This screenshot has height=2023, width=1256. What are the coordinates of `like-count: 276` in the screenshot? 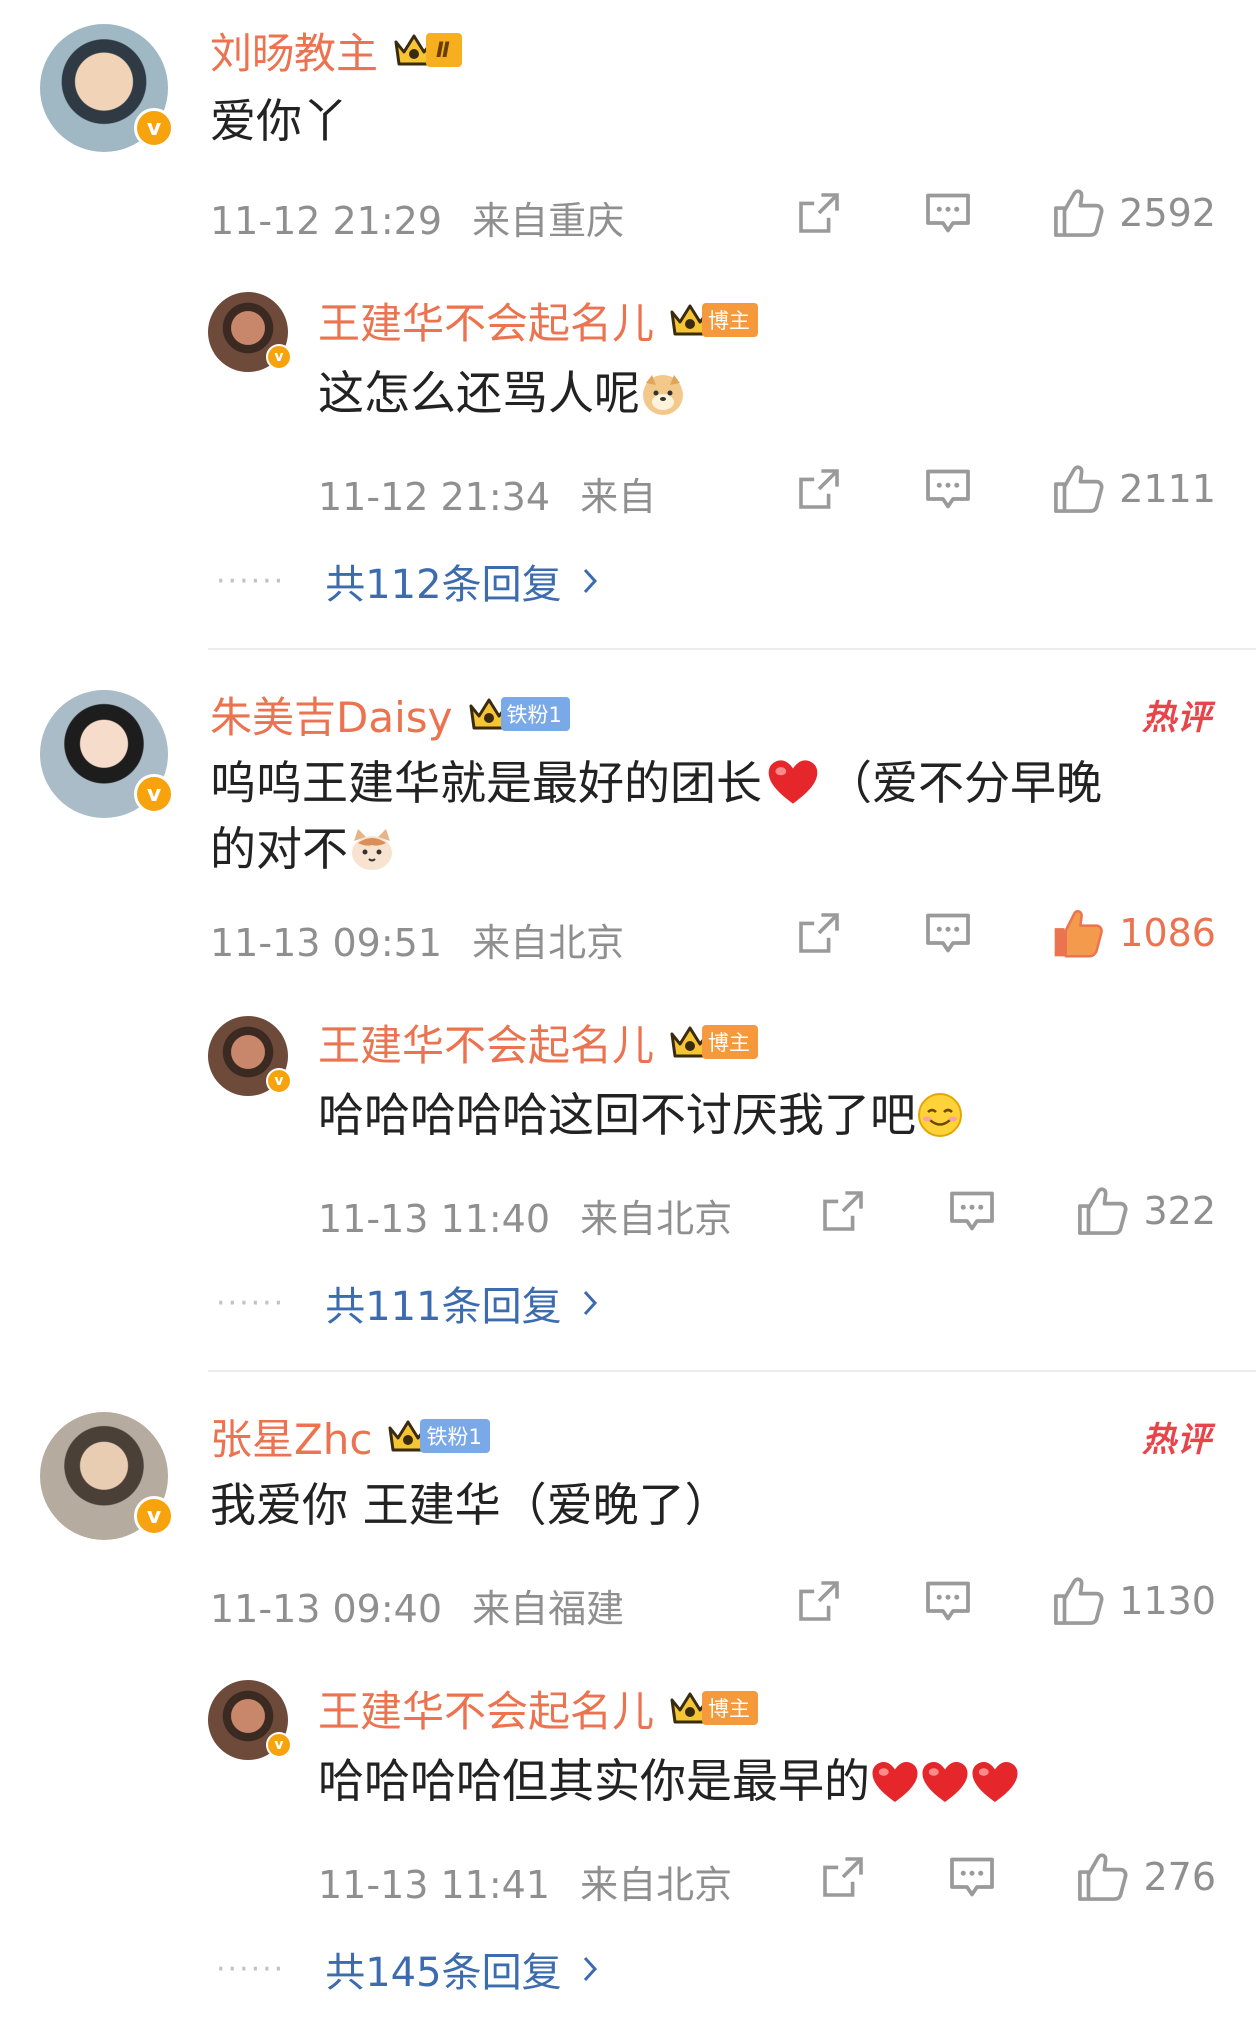 It's located at (1179, 1877).